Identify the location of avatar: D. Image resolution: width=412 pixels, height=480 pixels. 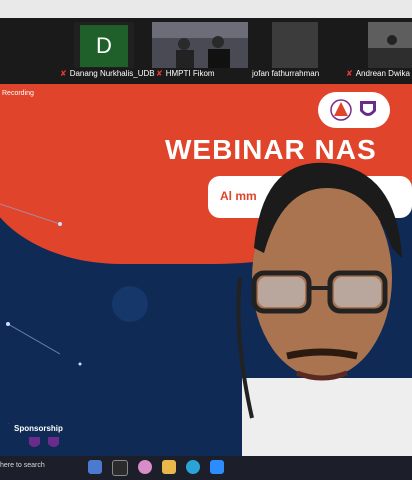
(104, 46).